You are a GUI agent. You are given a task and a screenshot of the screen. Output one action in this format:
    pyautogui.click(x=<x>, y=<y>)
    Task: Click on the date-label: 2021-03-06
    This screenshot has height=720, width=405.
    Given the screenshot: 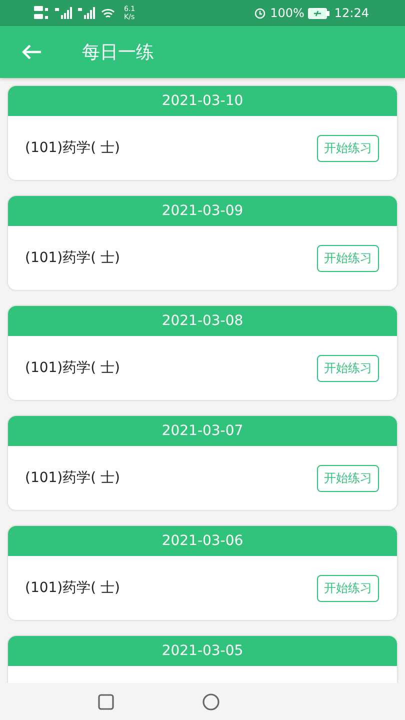 What is the action you would take?
    pyautogui.click(x=203, y=541)
    